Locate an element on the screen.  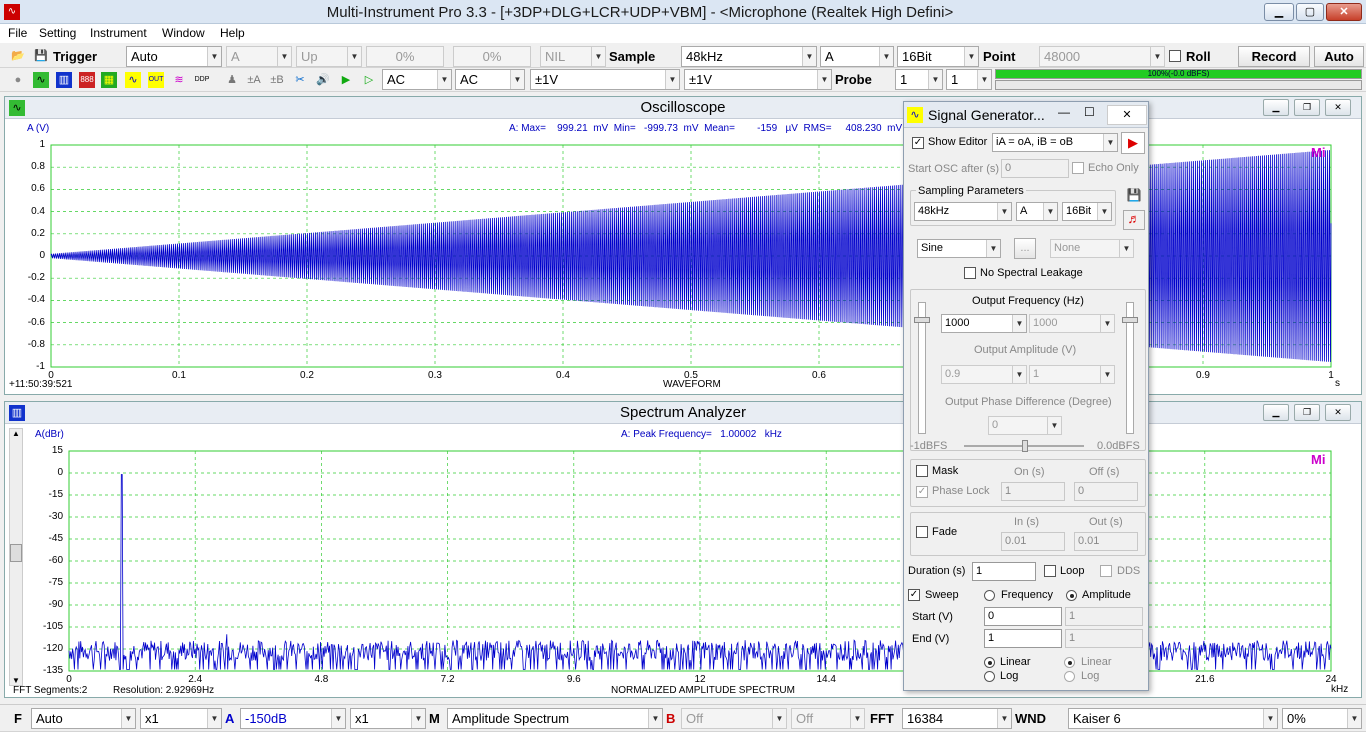
probe-a-select: 1 ▼ is located at coordinates (919, 79).